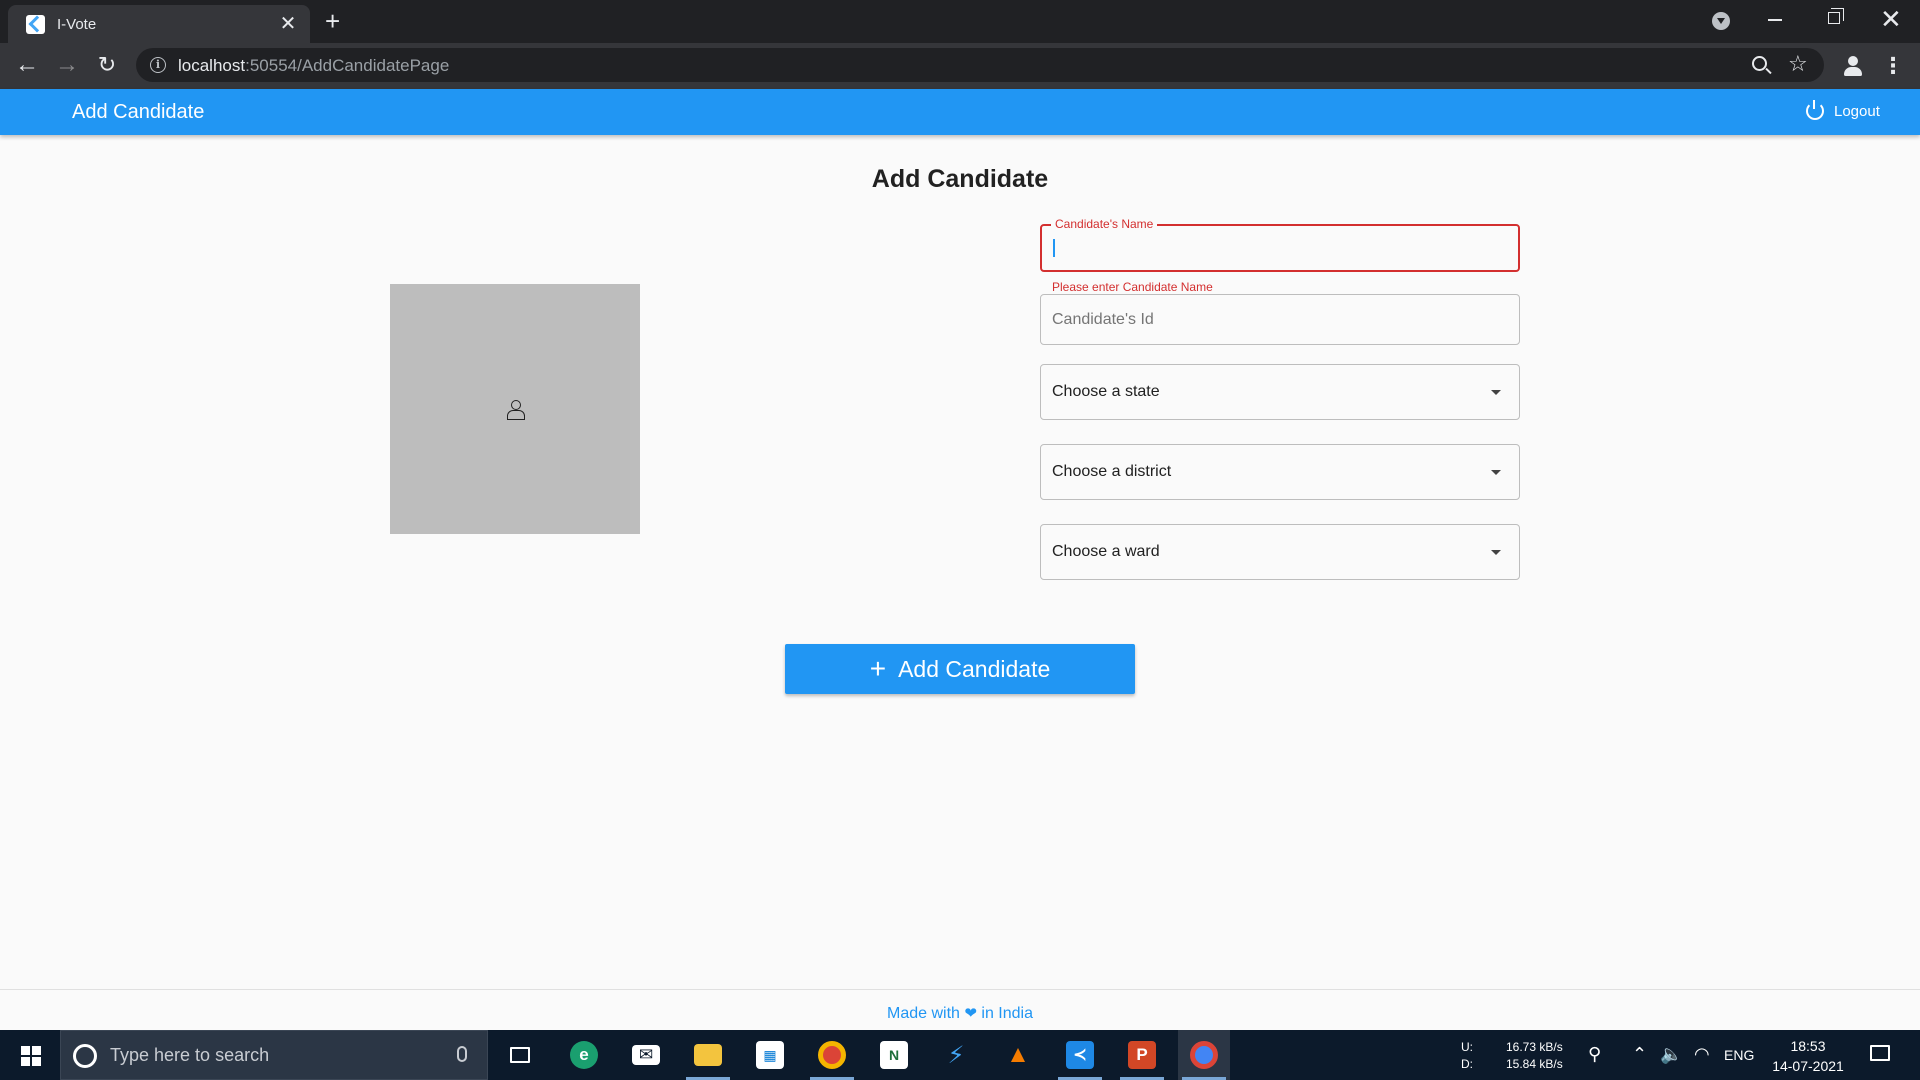 The image size is (1920, 1080). What do you see at coordinates (1004, 1013) in the screenshot?
I see `footer-text-after: in India` at bounding box center [1004, 1013].